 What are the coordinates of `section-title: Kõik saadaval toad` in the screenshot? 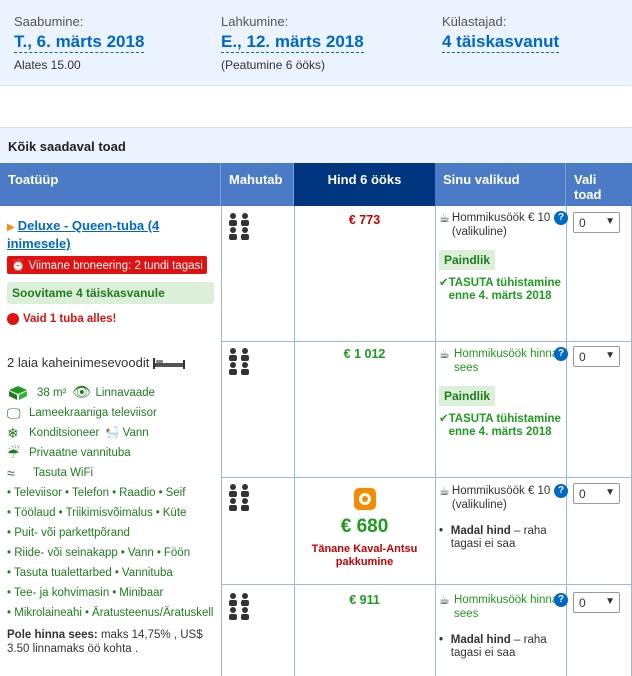 It's located at (316, 145).